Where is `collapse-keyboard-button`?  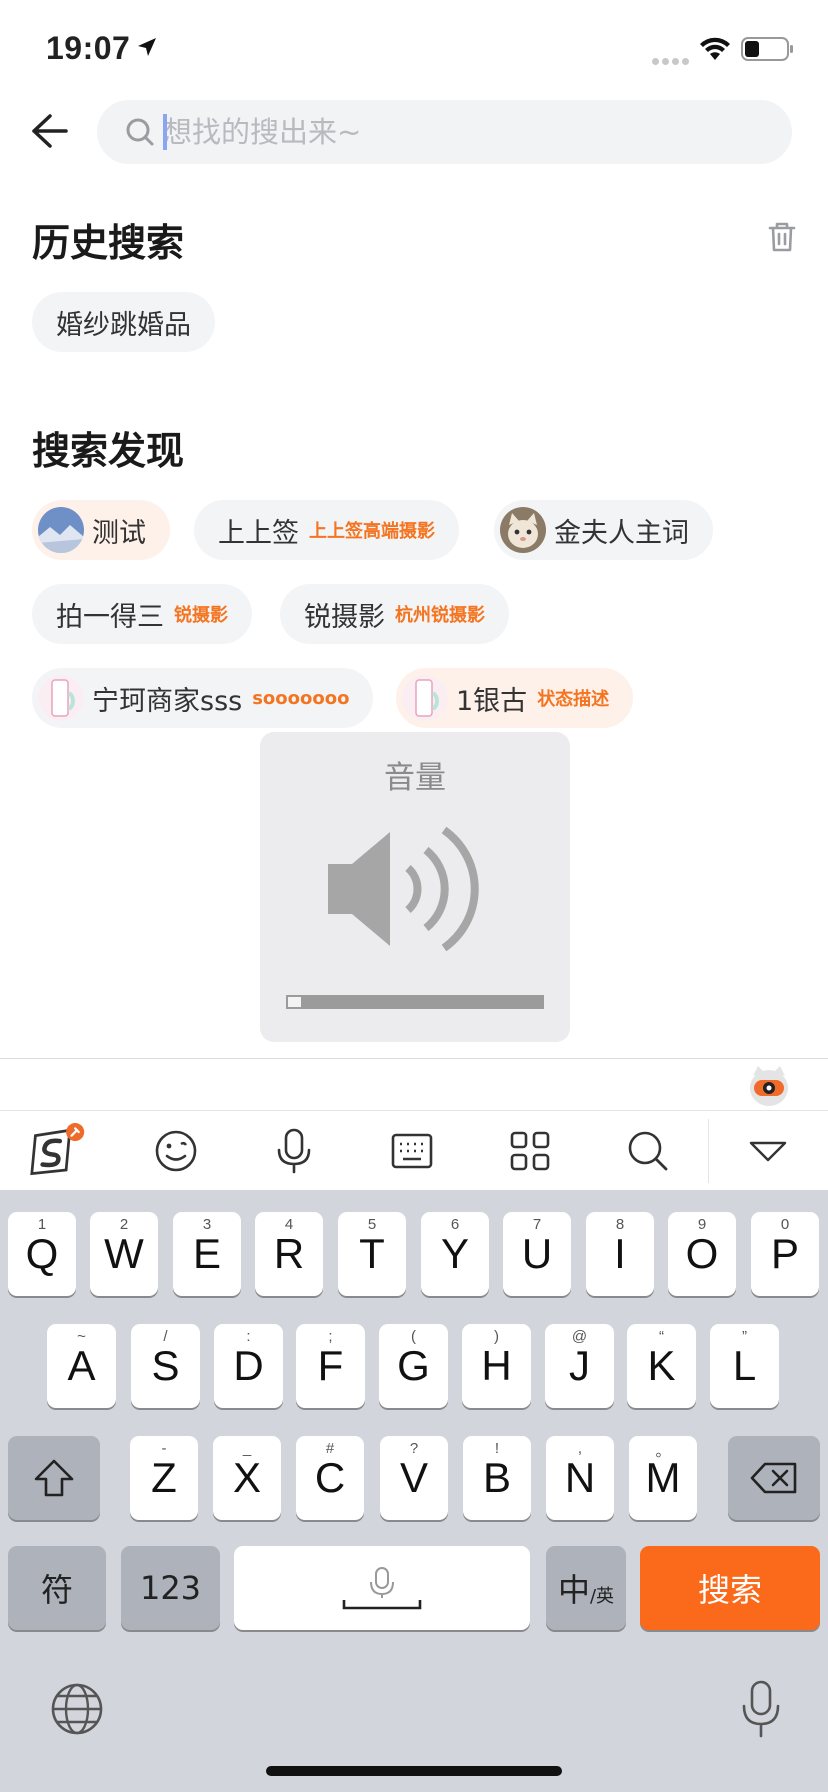 collapse-keyboard-button is located at coordinates (768, 1151).